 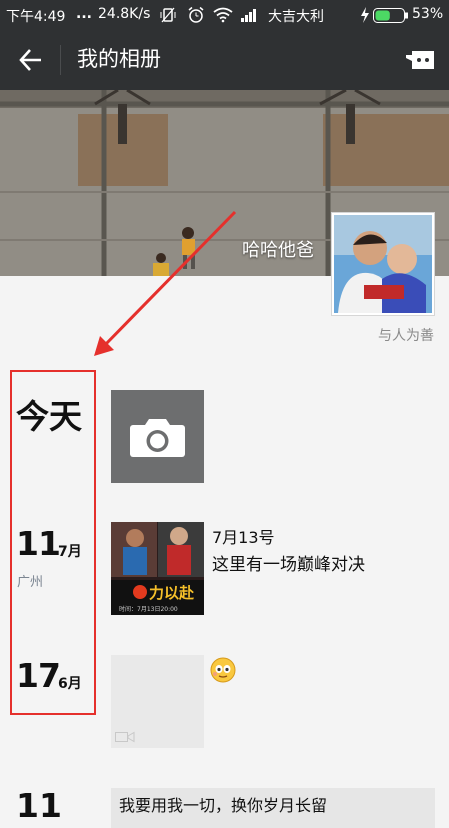 What do you see at coordinates (420, 60) in the screenshot?
I see `message-icon` at bounding box center [420, 60].